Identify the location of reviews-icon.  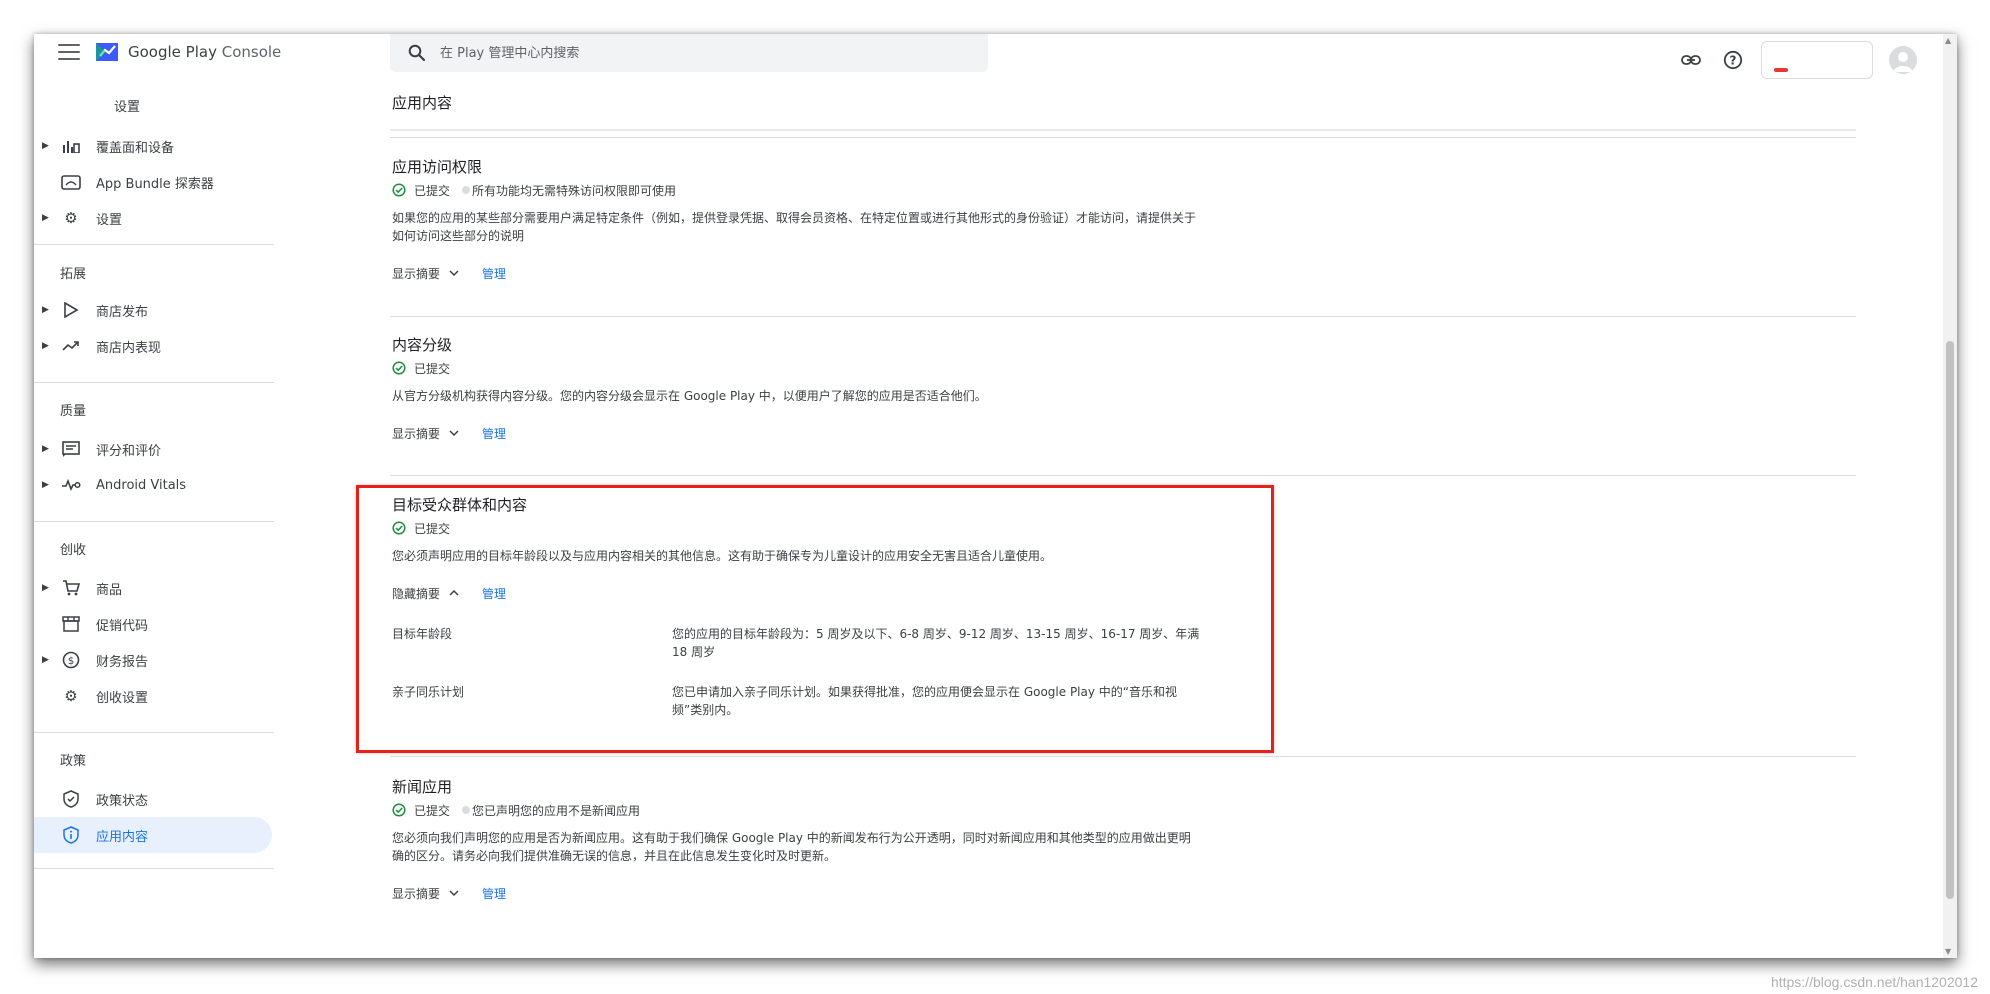
(71, 449).